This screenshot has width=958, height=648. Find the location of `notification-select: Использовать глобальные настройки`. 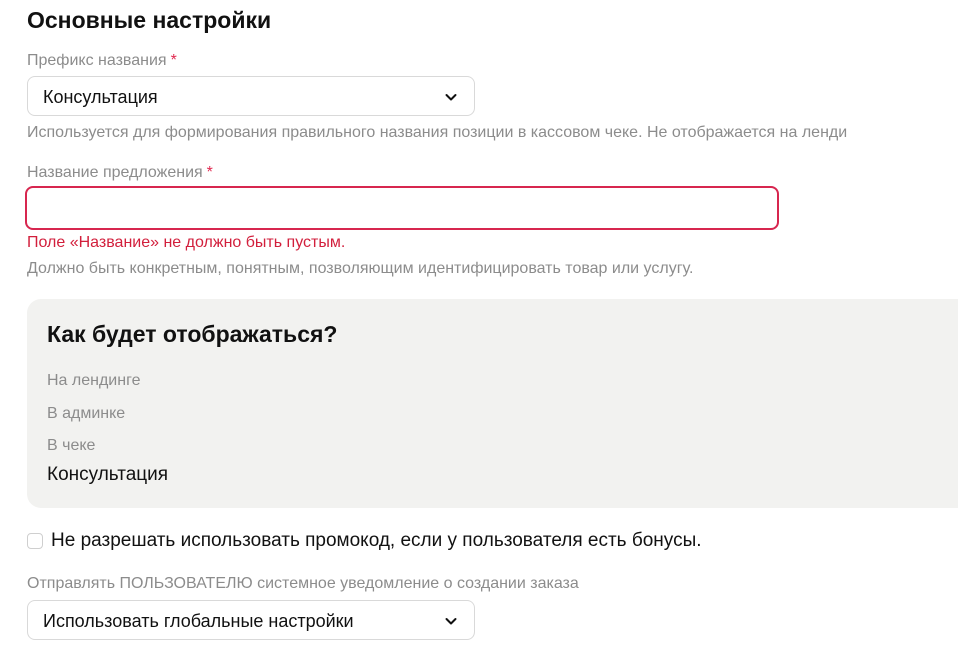

notification-select: Использовать глобальные настройки is located at coordinates (251, 620).